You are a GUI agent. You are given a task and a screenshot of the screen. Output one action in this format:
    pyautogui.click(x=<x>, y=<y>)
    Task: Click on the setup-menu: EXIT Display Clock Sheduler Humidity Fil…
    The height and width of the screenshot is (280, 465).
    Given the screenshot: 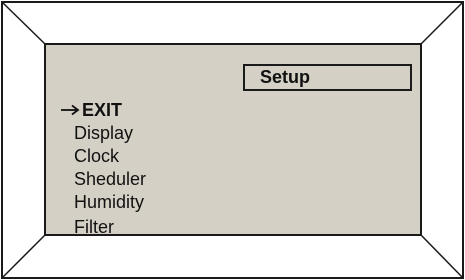 What is the action you would take?
    pyautogui.click(x=103, y=169)
    